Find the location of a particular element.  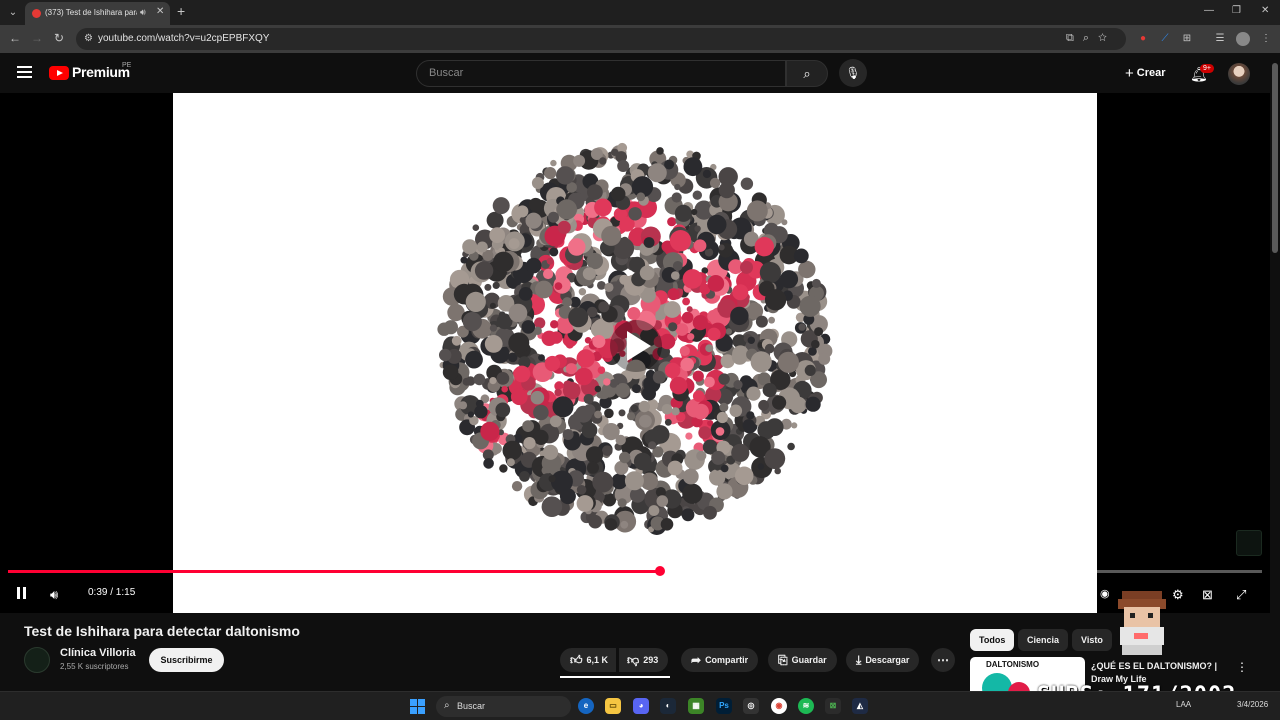

pause-icon is located at coordinates (22, 593).